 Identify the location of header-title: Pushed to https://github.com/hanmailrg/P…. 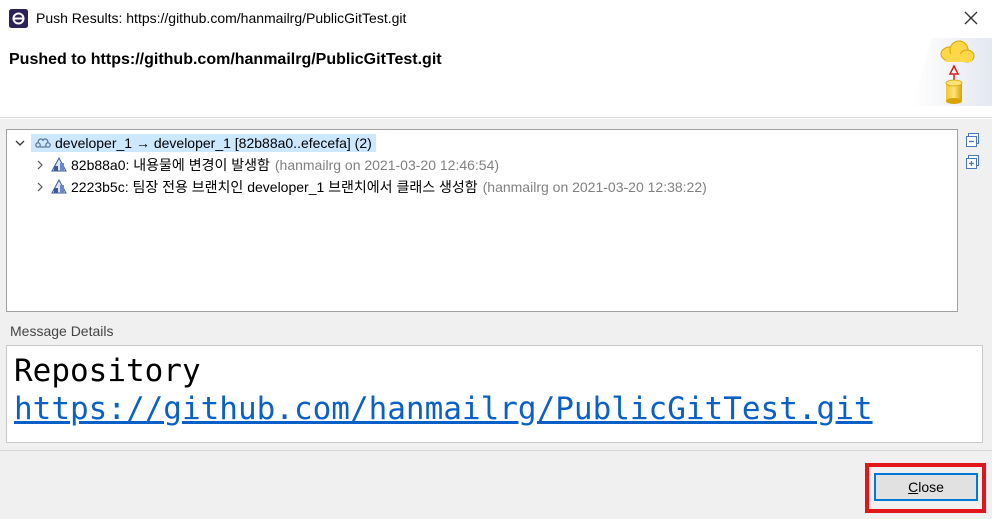
(225, 59).